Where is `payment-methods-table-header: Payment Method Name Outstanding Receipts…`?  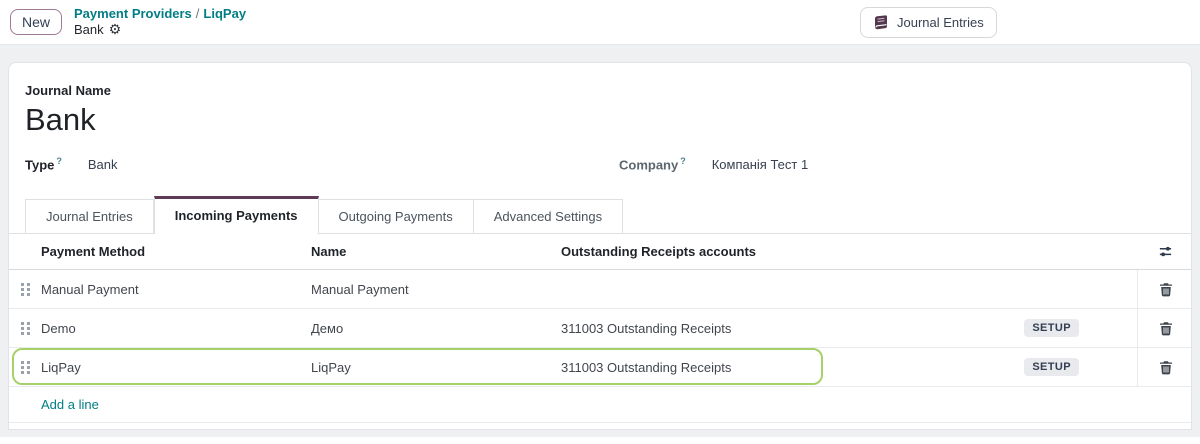 payment-methods-table-header: Payment Method Name Outstanding Receipts… is located at coordinates (600, 252).